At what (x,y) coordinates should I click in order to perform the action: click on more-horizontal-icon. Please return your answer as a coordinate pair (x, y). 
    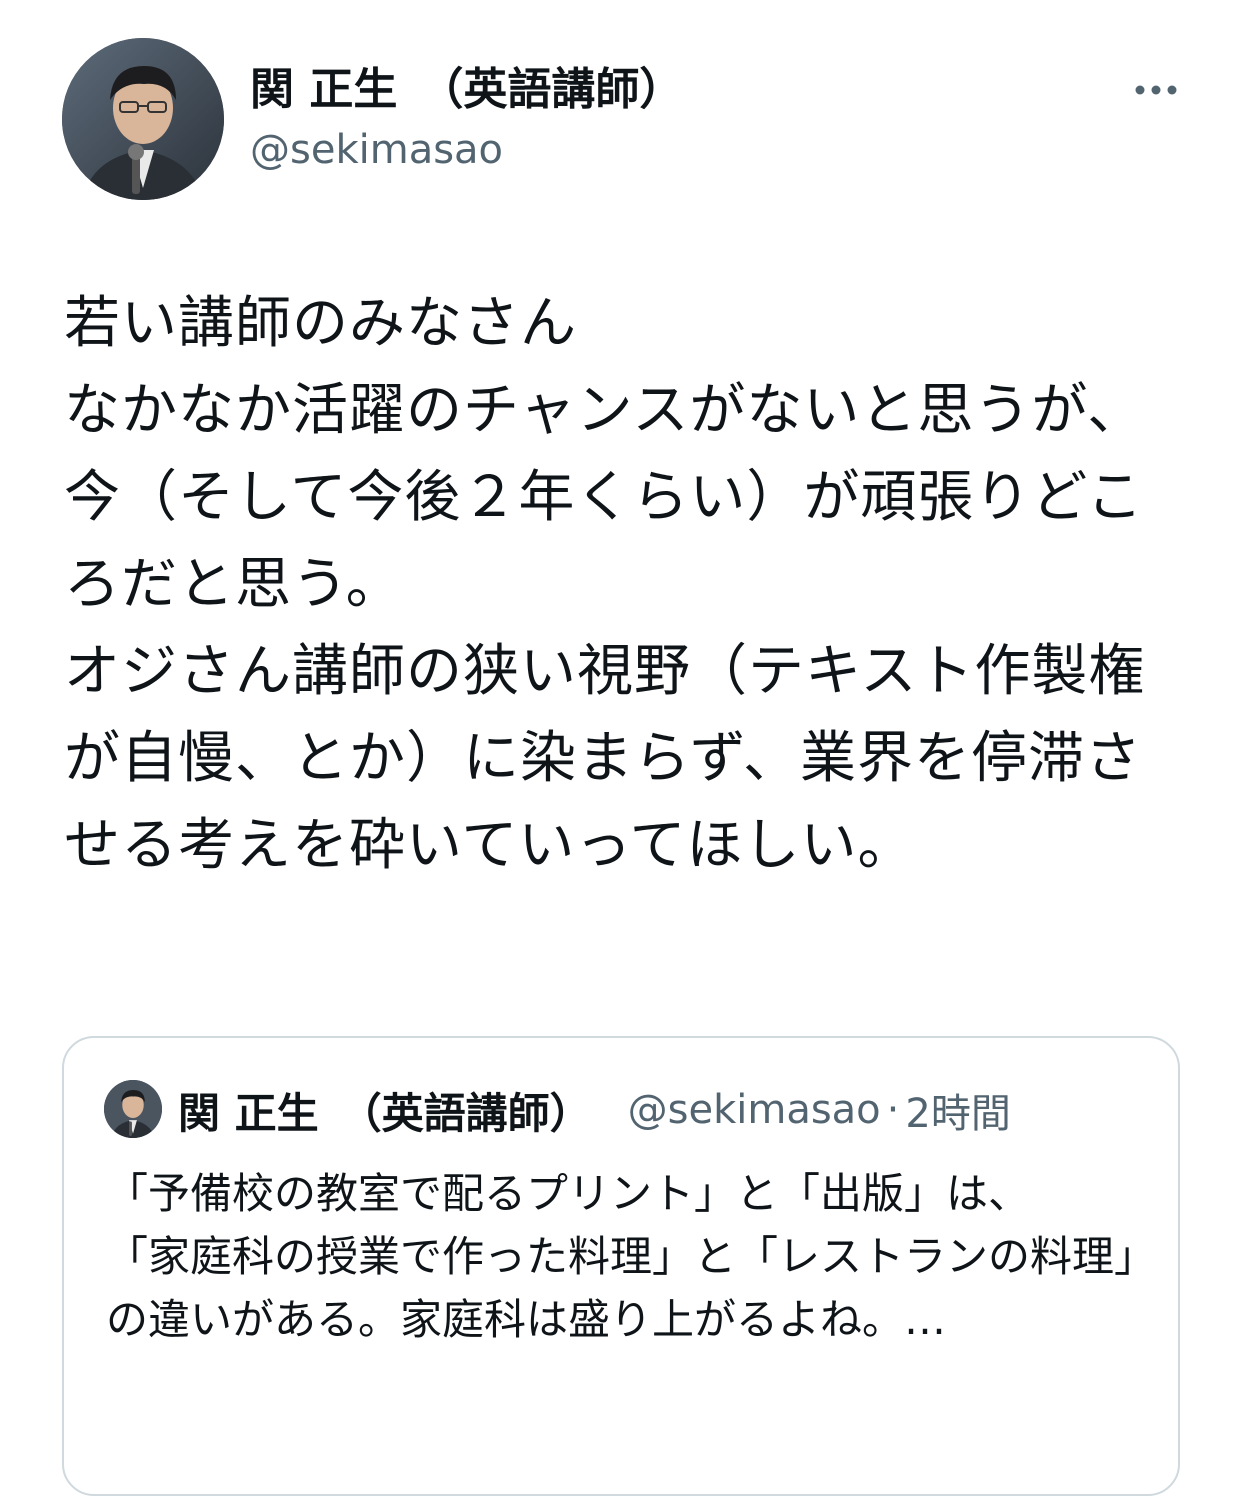
    Looking at the image, I should click on (1156, 90).